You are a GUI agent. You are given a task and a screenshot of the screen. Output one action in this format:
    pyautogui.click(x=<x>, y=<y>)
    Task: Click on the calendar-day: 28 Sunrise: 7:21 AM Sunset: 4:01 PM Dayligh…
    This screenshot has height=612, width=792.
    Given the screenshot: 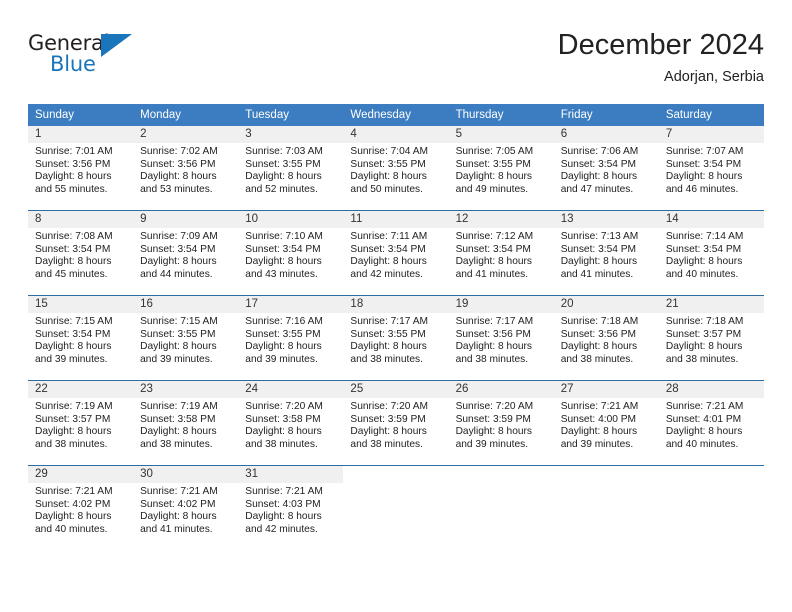 What is the action you would take?
    pyautogui.click(x=711, y=423)
    